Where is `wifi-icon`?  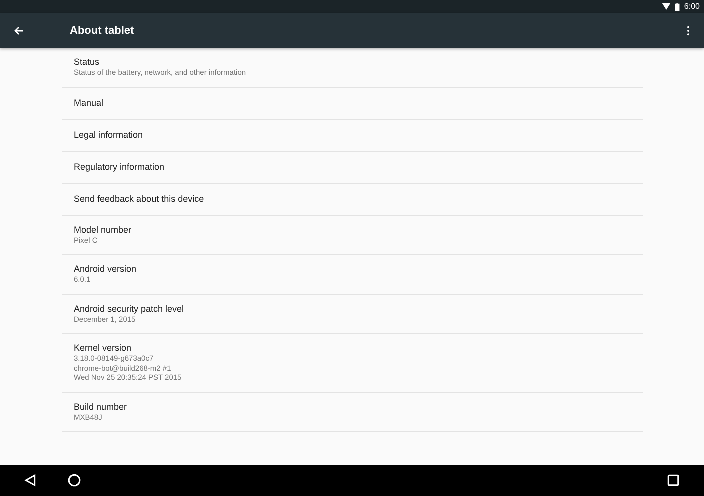
wifi-icon is located at coordinates (667, 6).